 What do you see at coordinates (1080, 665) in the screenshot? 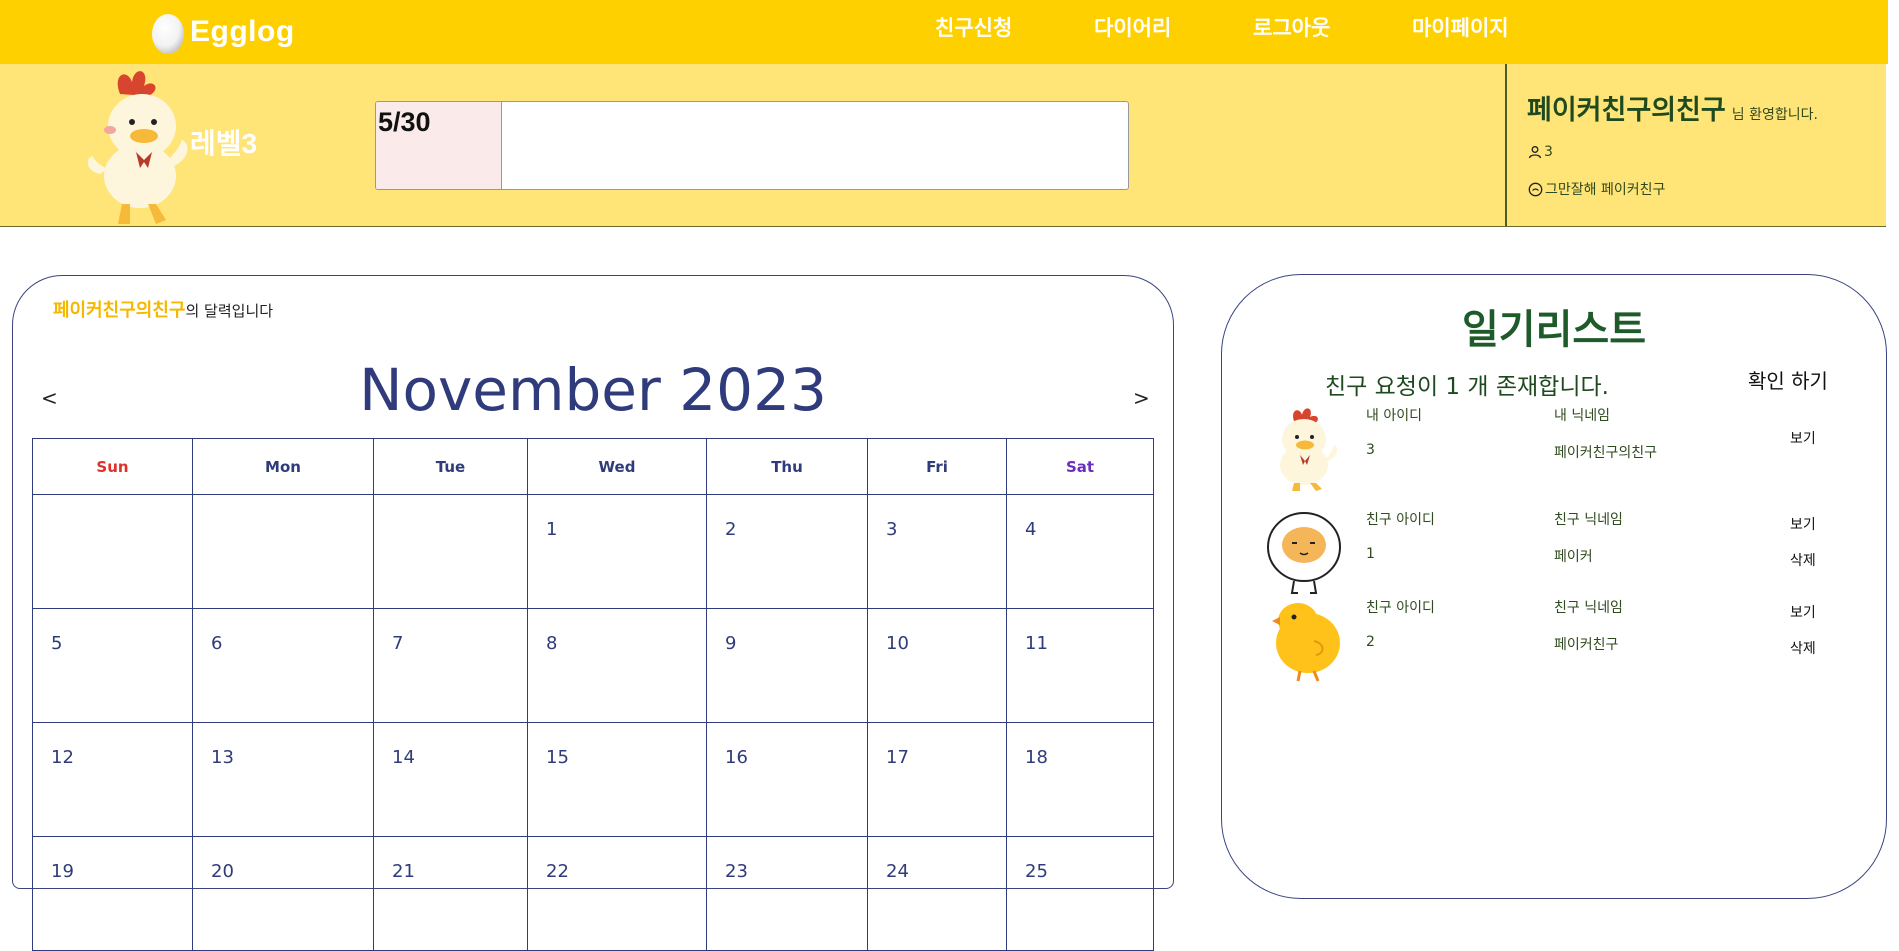
I see `calendar-day-cell: 11` at bounding box center [1080, 665].